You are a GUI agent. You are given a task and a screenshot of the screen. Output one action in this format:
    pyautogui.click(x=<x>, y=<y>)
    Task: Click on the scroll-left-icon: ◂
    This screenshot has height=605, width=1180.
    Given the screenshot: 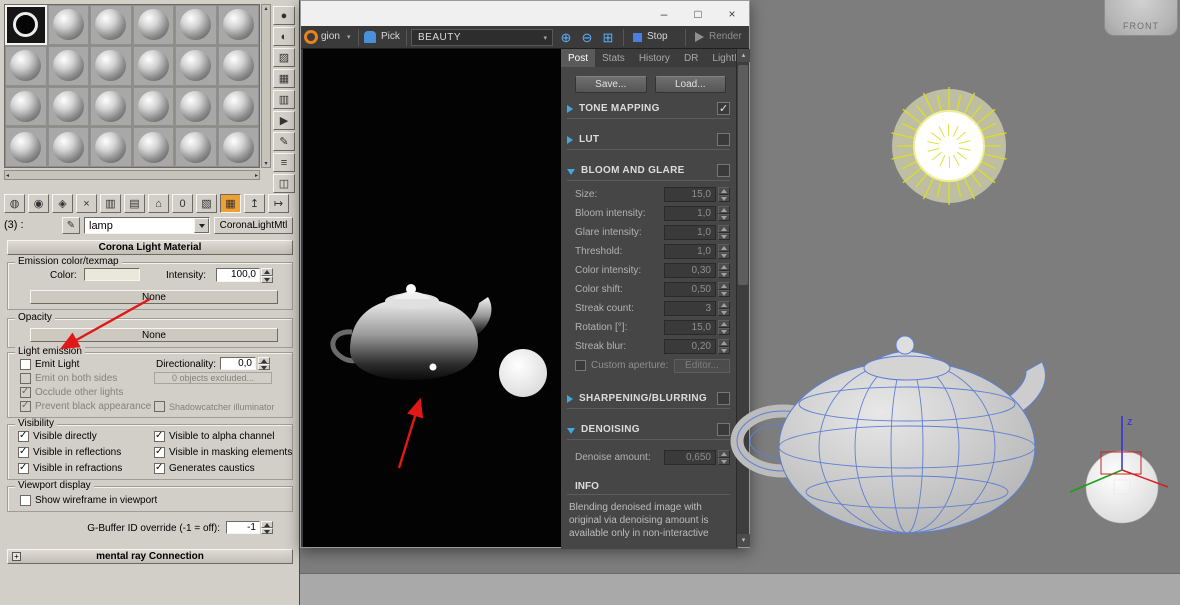 What is the action you would take?
    pyautogui.click(x=7, y=175)
    